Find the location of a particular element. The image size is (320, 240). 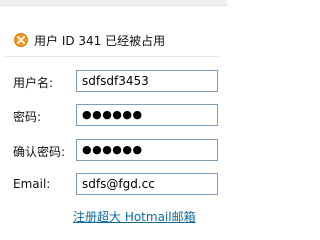

confirm-password-label: 确认密码: is located at coordinates (39, 152).